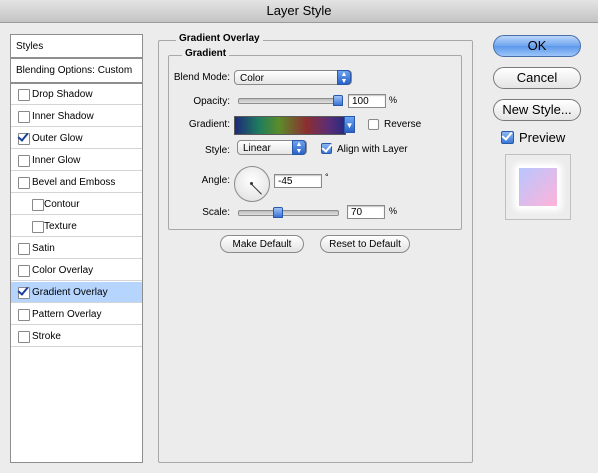 The width and height of the screenshot is (598, 473). Describe the element at coordinates (290, 125) in the screenshot. I see `gradient-swatch` at that location.